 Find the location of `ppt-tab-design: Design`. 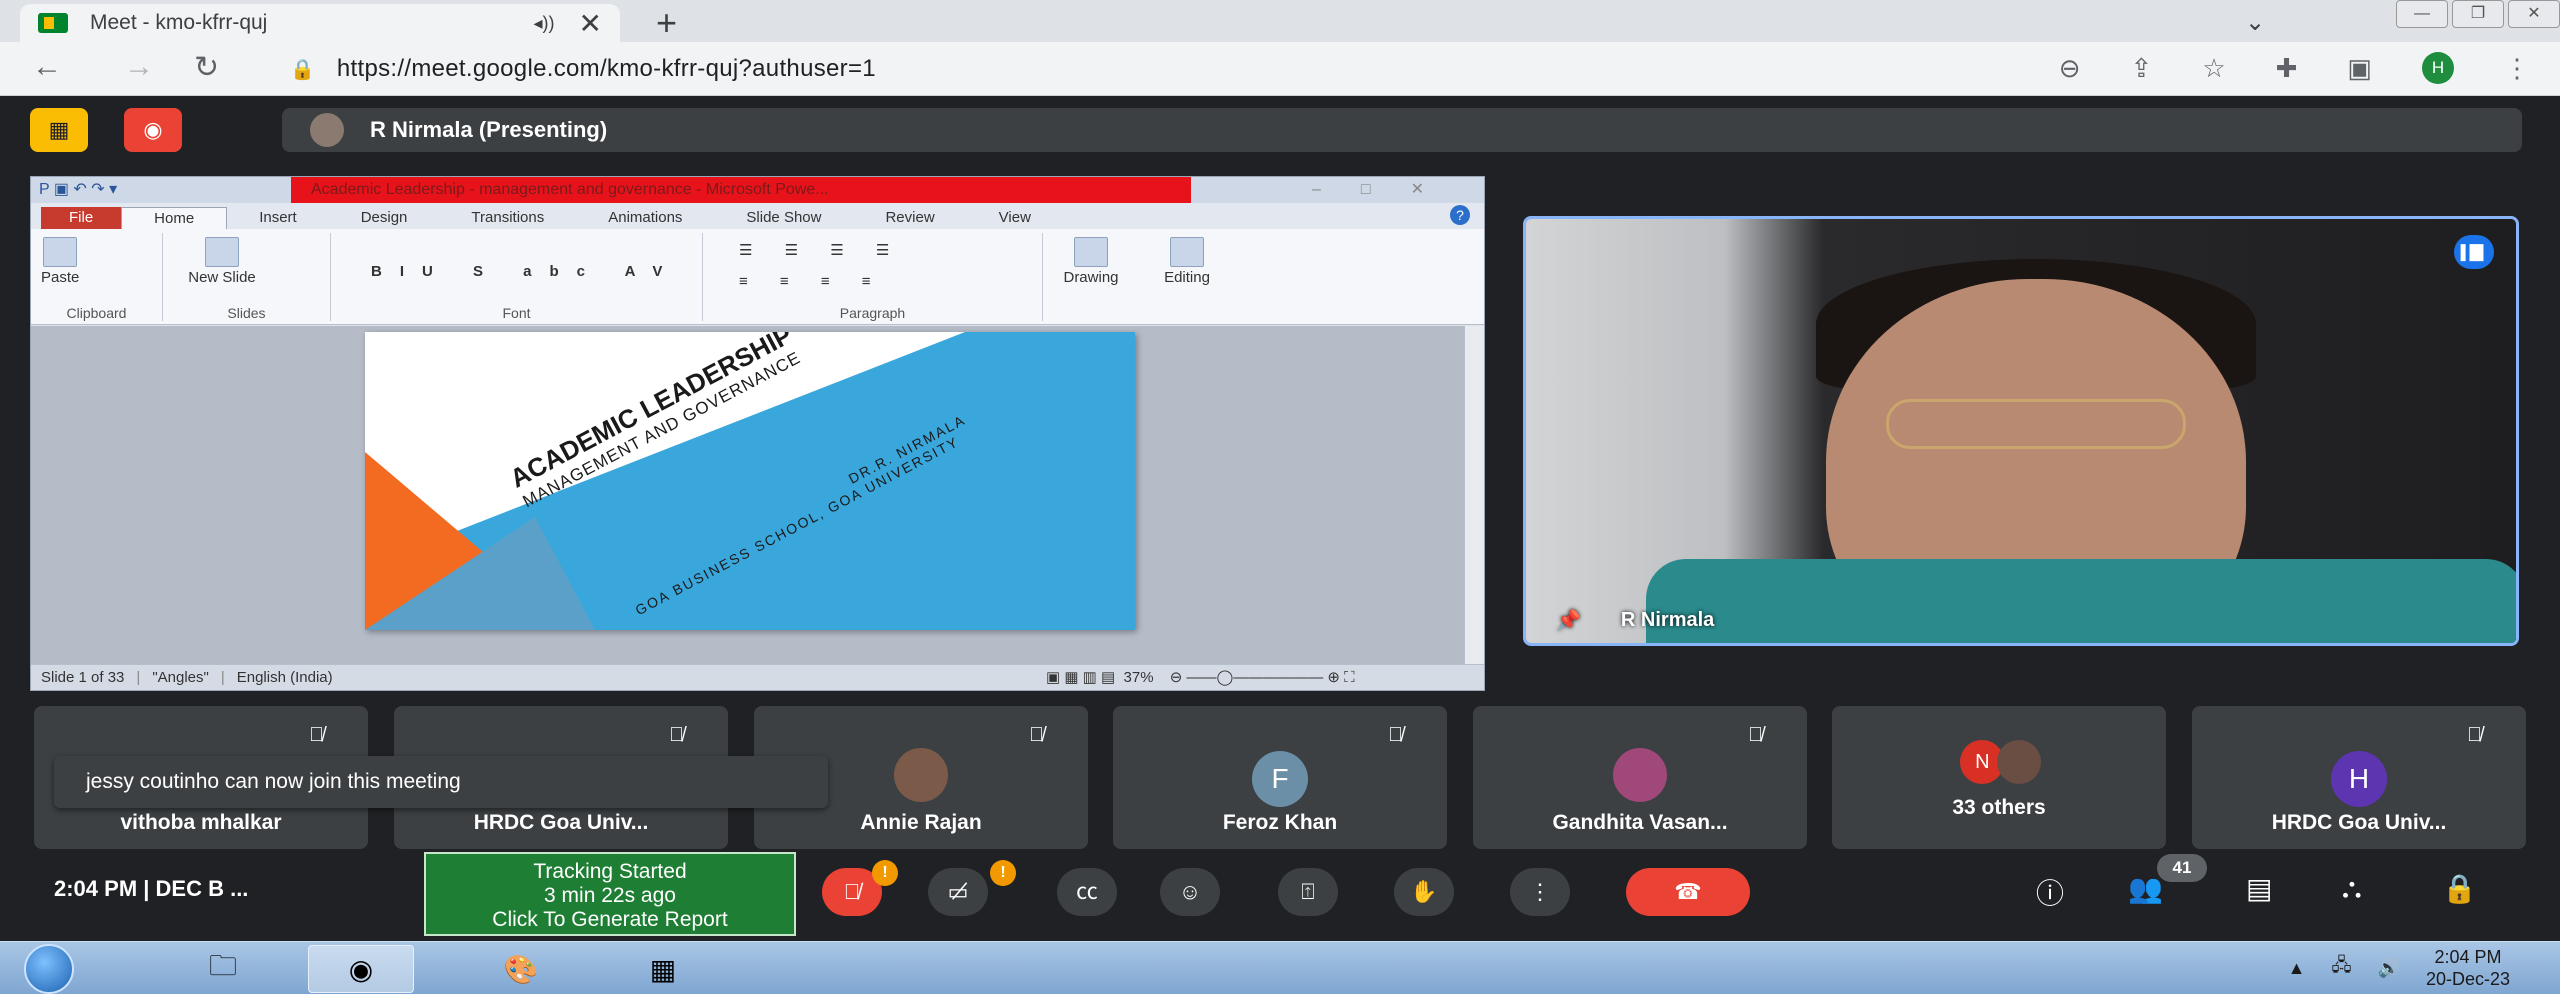

ppt-tab-design: Design is located at coordinates (384, 218).